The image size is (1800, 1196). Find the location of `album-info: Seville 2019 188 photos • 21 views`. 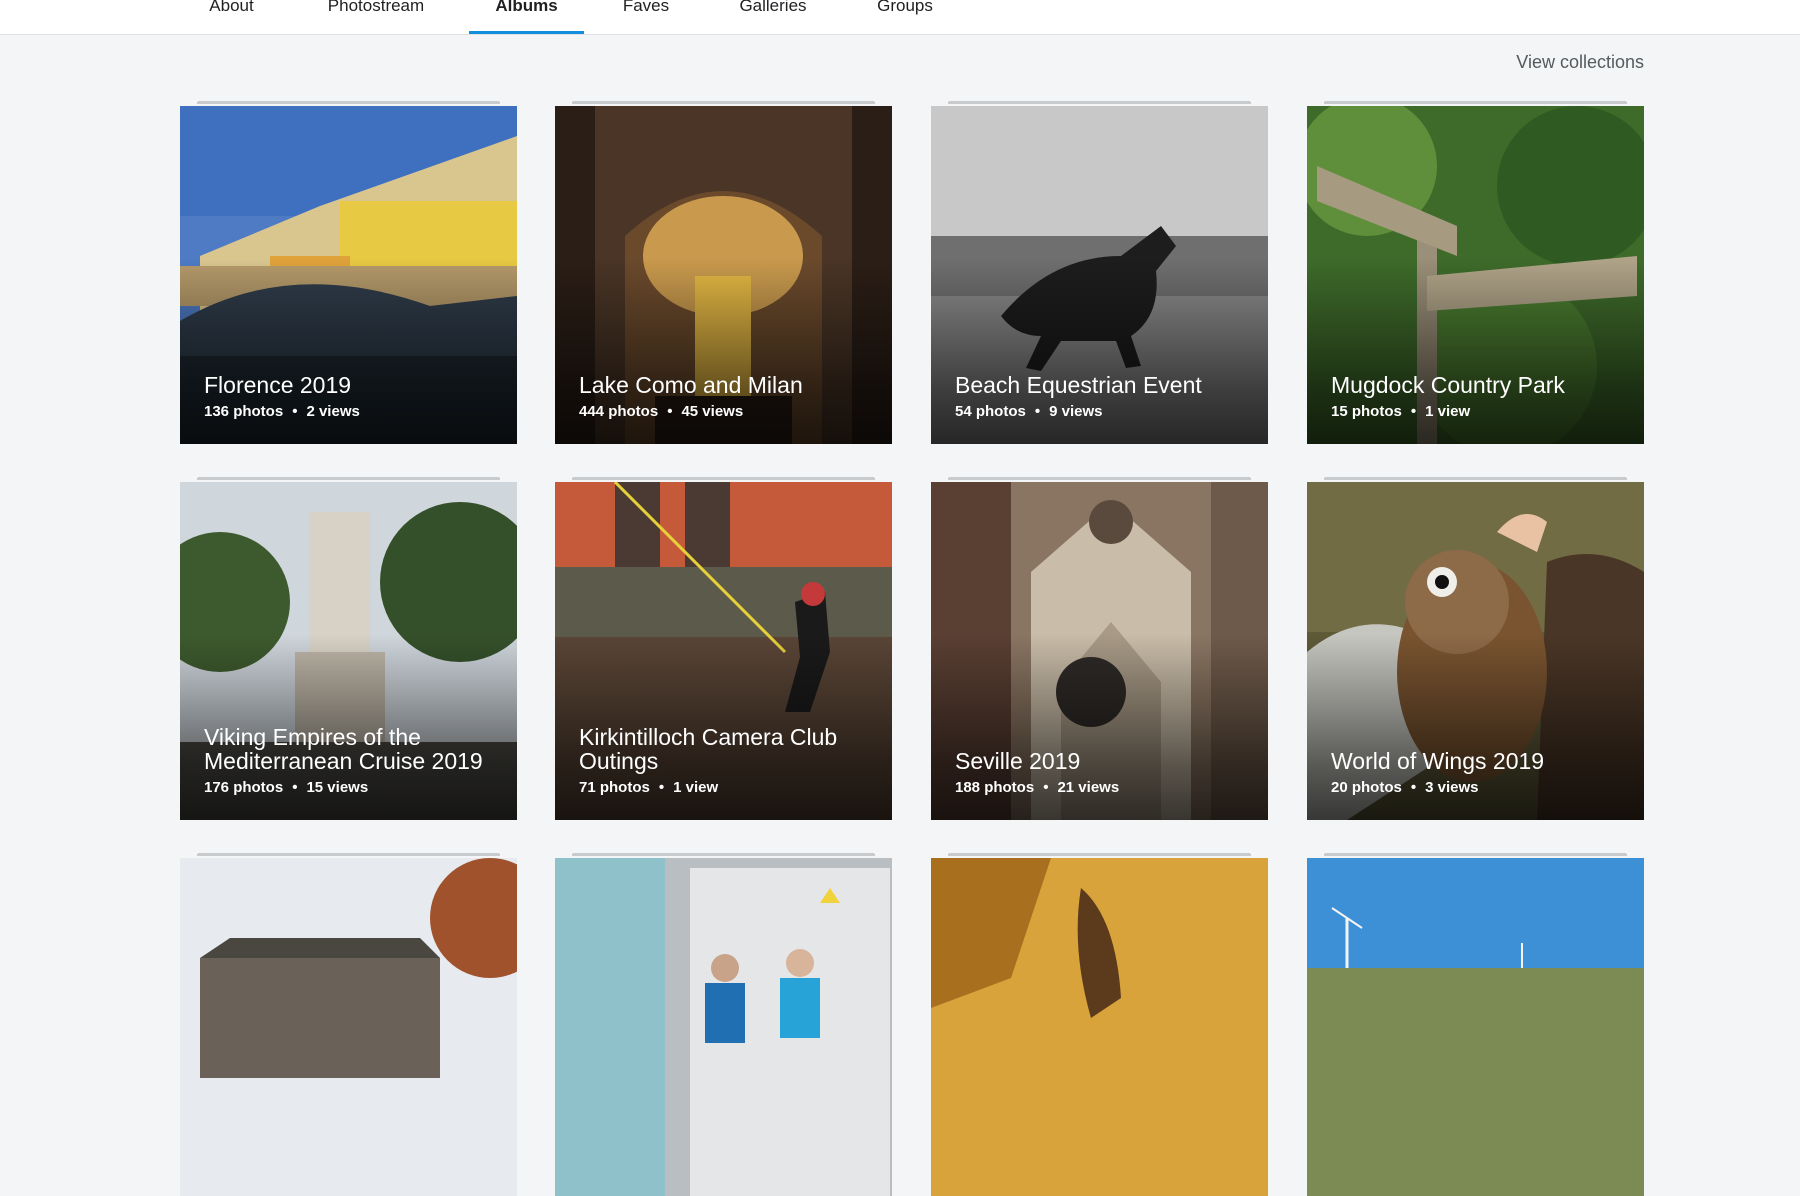

album-info: Seville 2019 188 photos • 21 views is located at coordinates (1101, 772).